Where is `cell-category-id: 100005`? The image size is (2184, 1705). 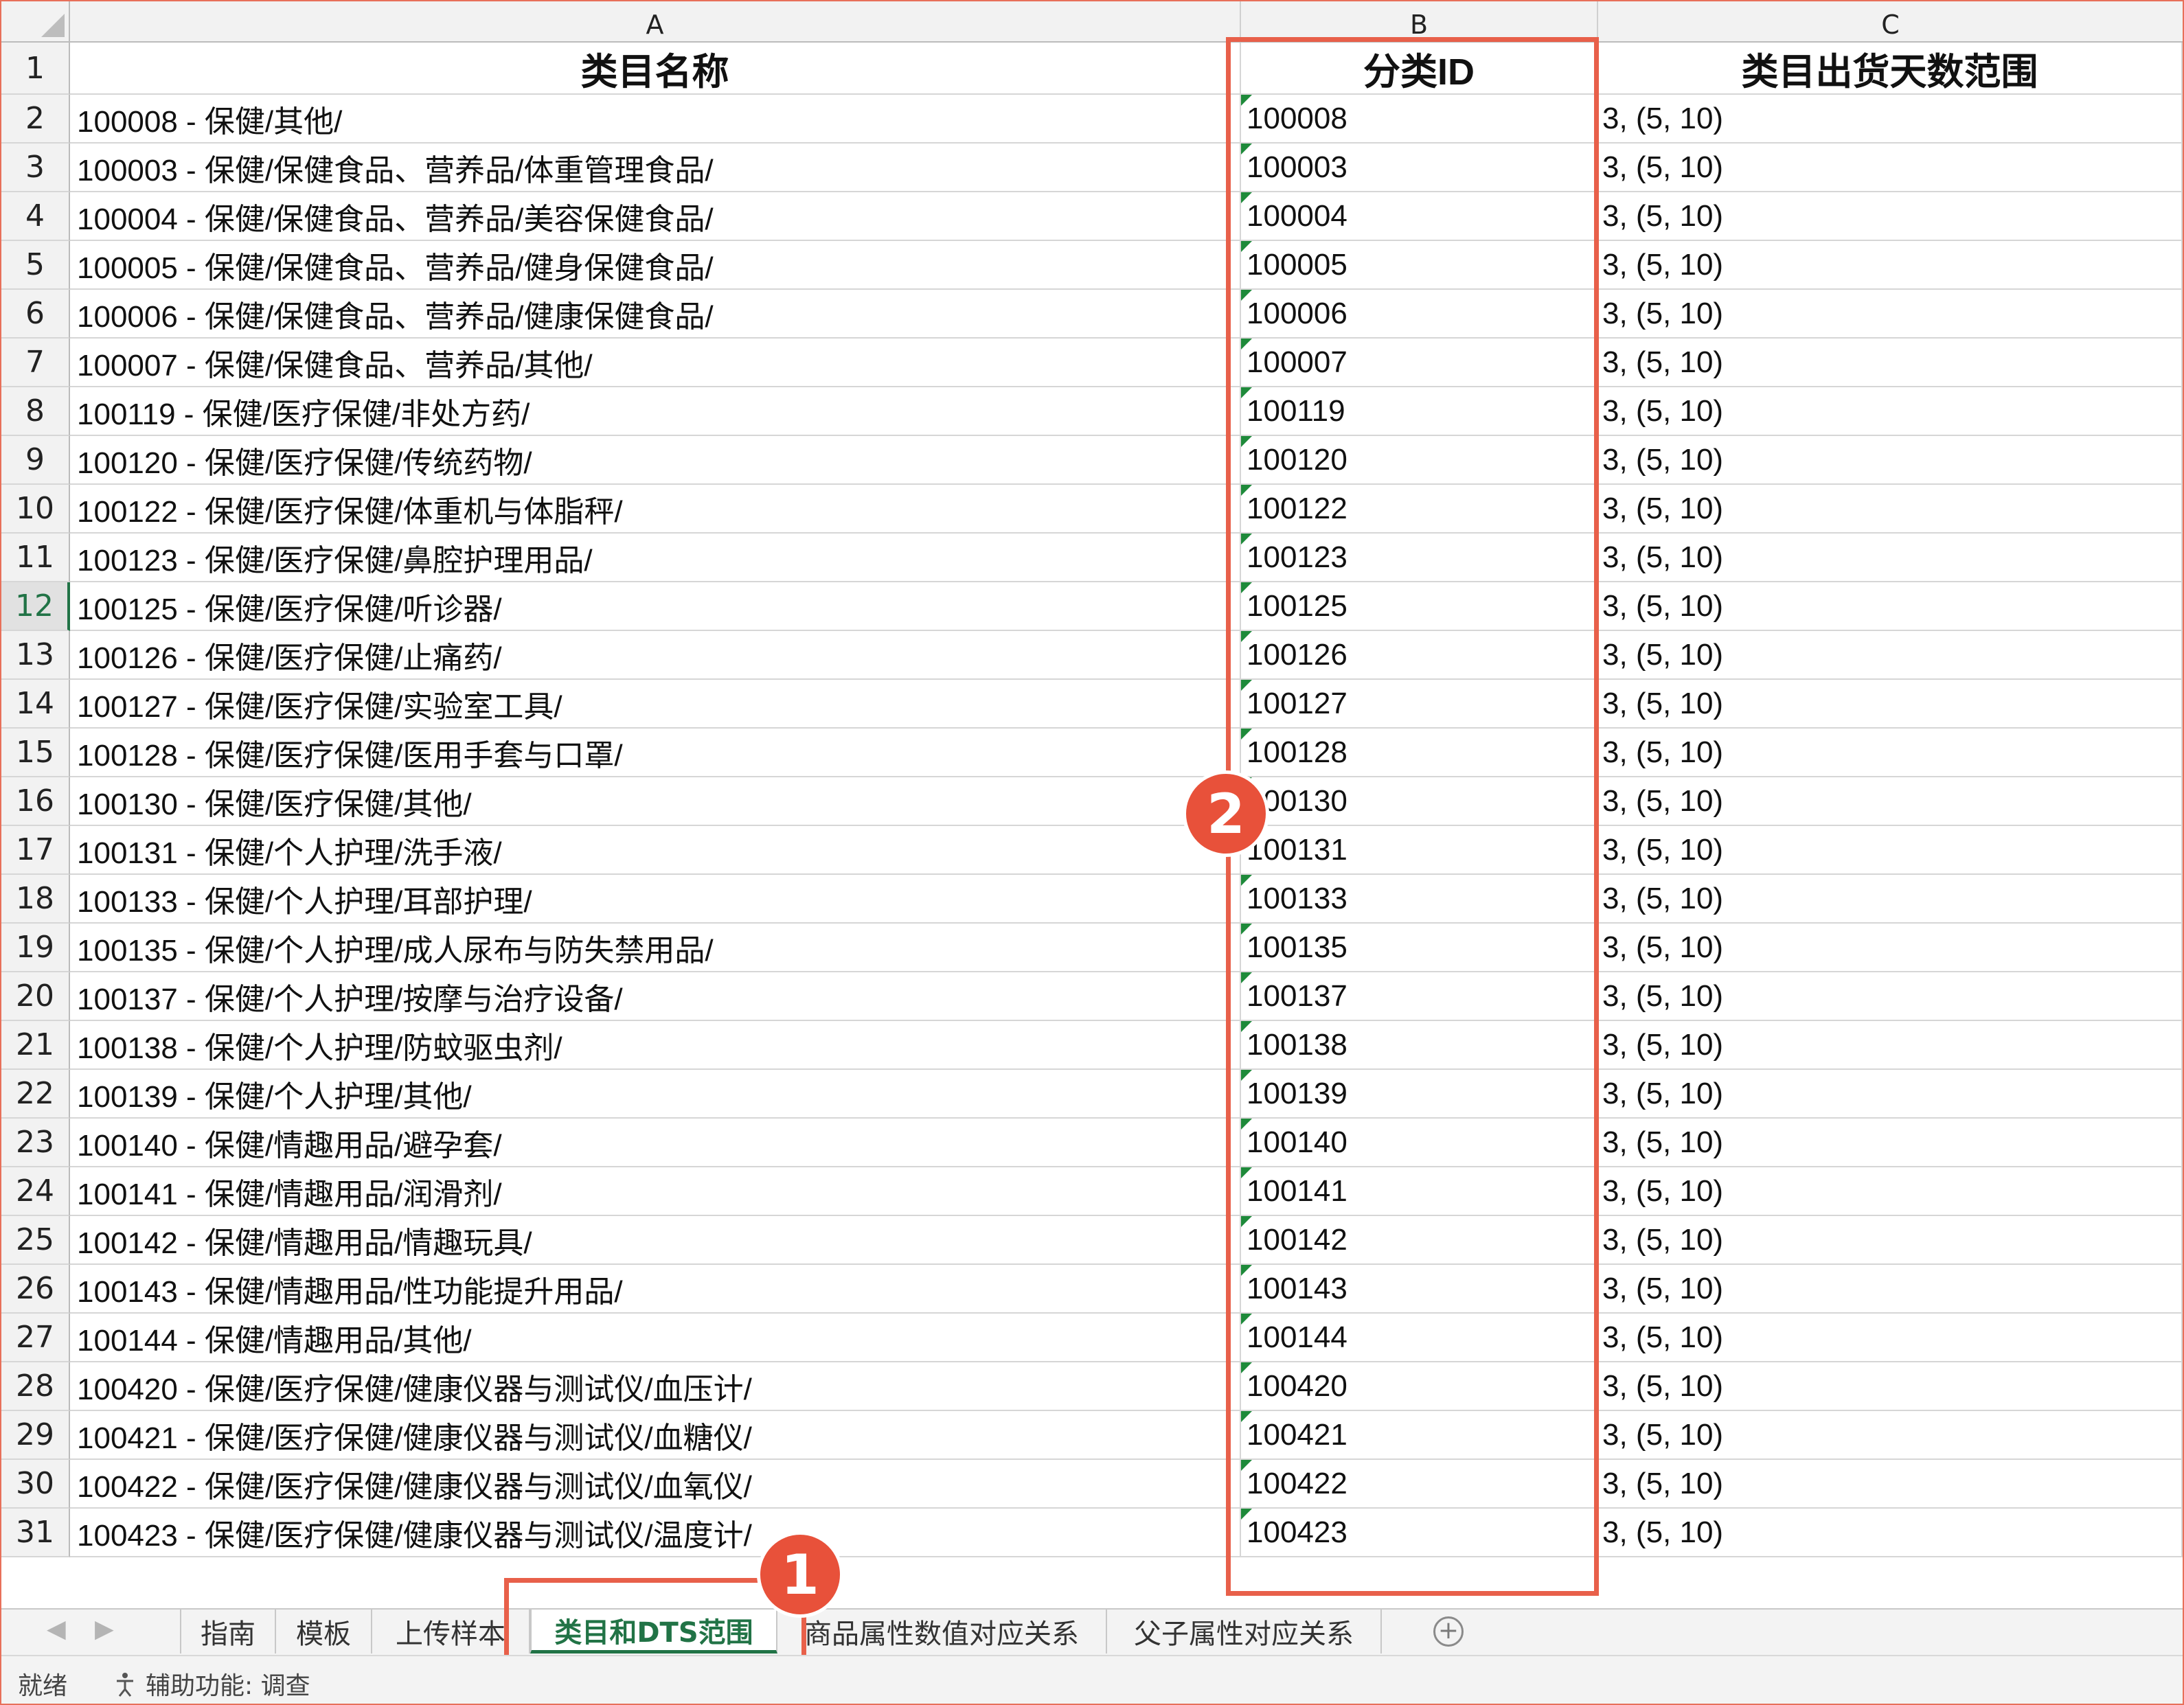 cell-category-id: 100005 is located at coordinates (1419, 265).